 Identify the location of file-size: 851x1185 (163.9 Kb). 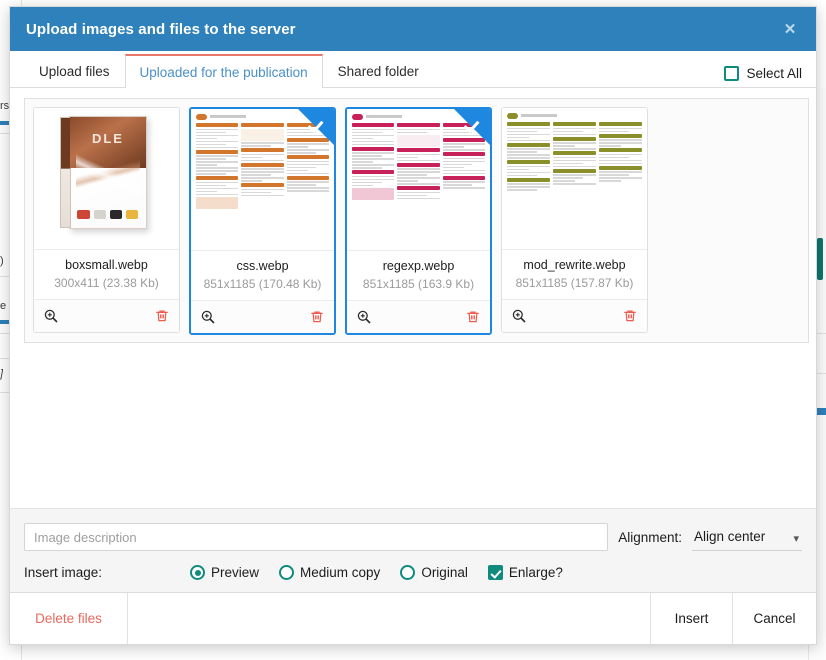
(418, 284).